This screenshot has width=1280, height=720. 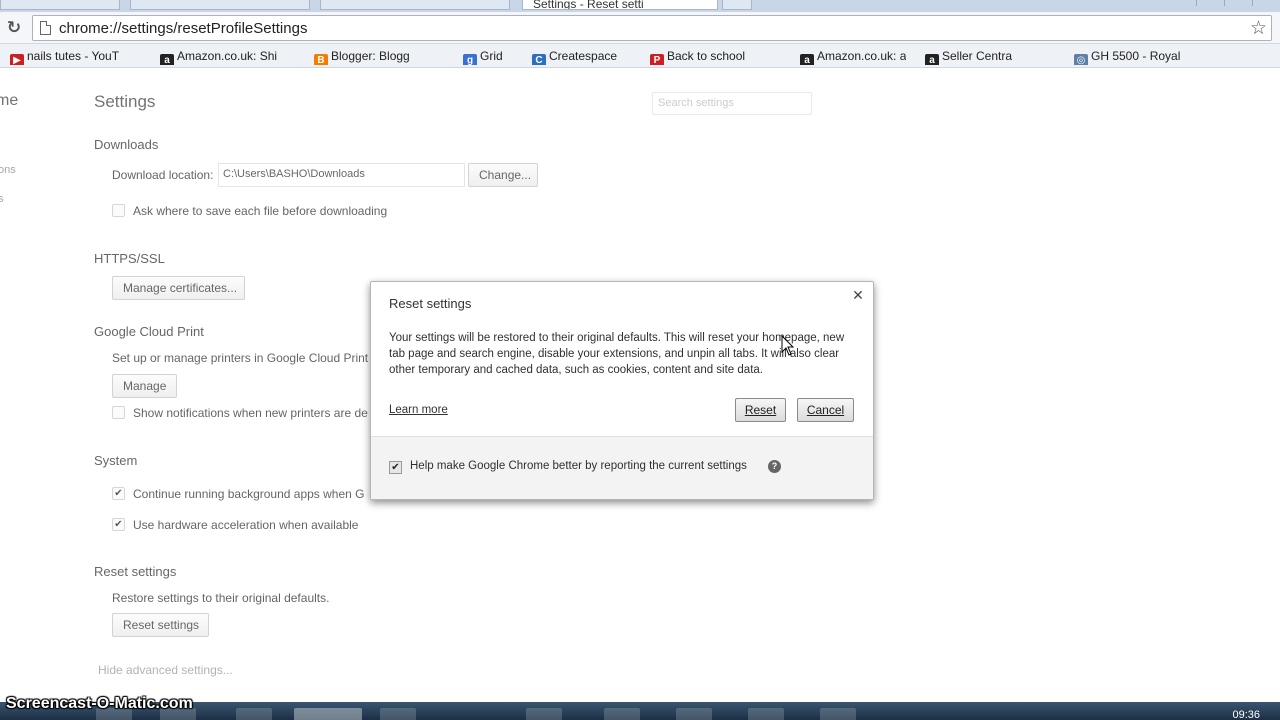 I want to click on report-settings-checkbox: ✔, so click(x=395, y=467).